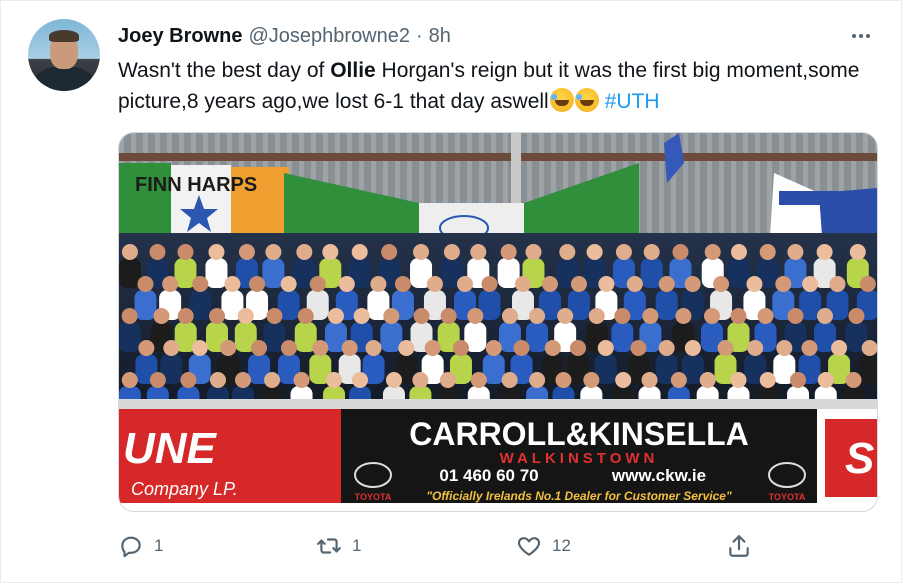 This screenshot has width=902, height=583. Describe the element at coordinates (632, 101) in the screenshot. I see `hashtag-link: #UTH` at that location.